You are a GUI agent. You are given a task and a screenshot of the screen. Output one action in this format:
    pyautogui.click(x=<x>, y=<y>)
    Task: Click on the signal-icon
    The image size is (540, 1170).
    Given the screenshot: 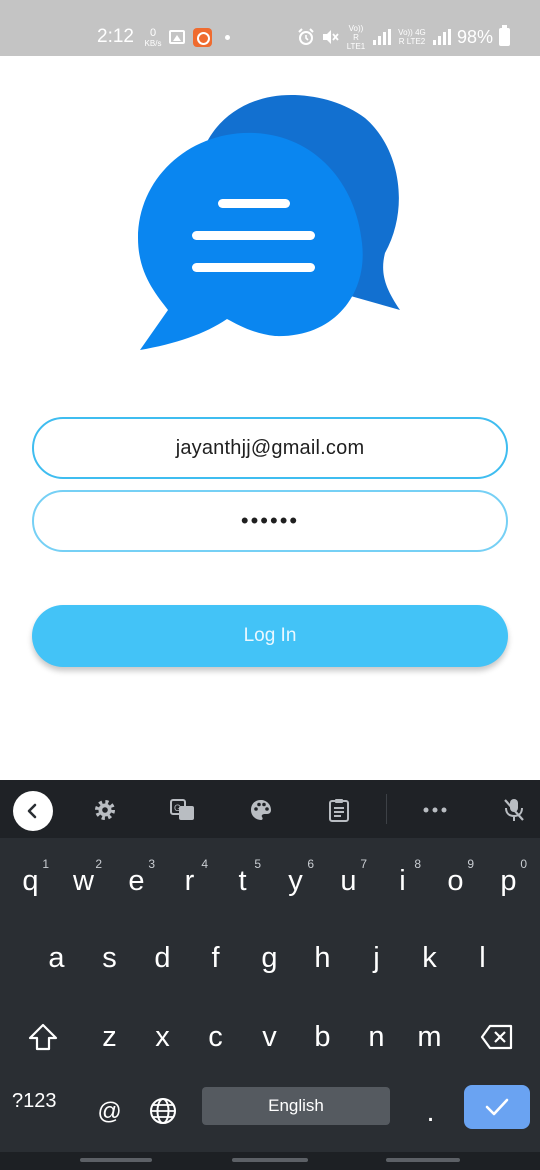 What is the action you would take?
    pyautogui.click(x=381, y=37)
    